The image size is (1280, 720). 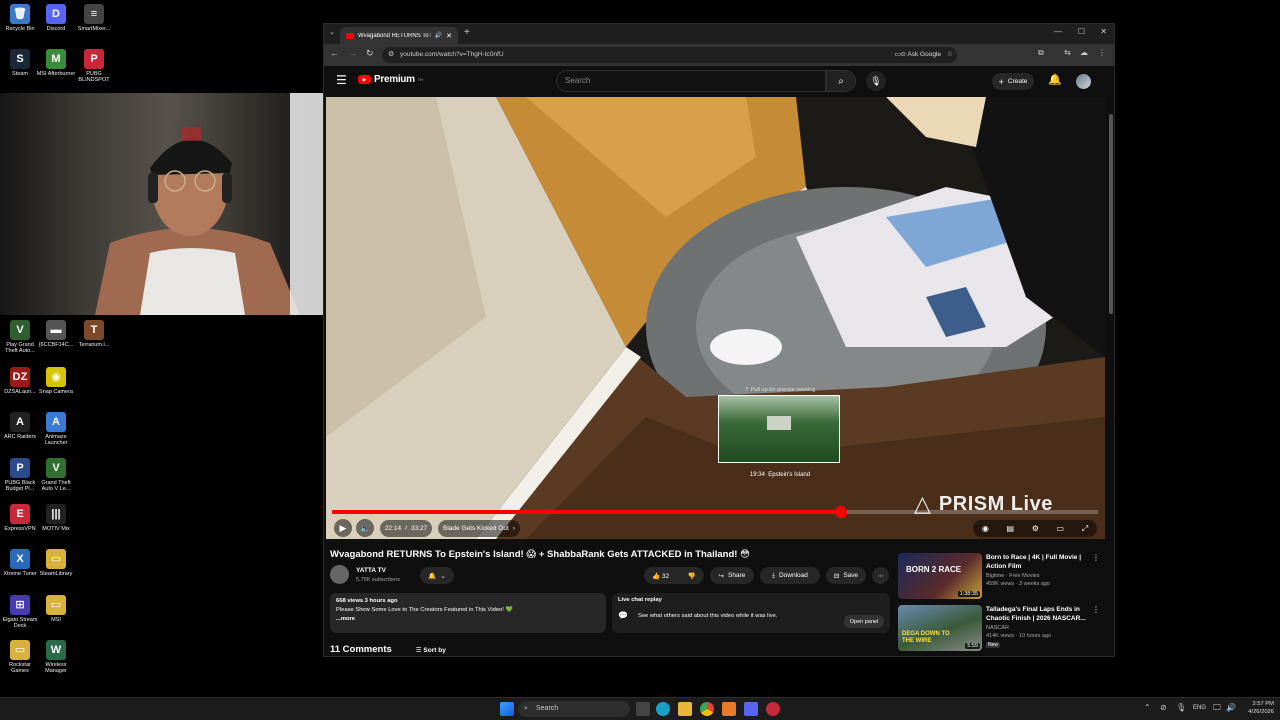 I want to click on language-indicator: ENG, so click(x=1199, y=708).